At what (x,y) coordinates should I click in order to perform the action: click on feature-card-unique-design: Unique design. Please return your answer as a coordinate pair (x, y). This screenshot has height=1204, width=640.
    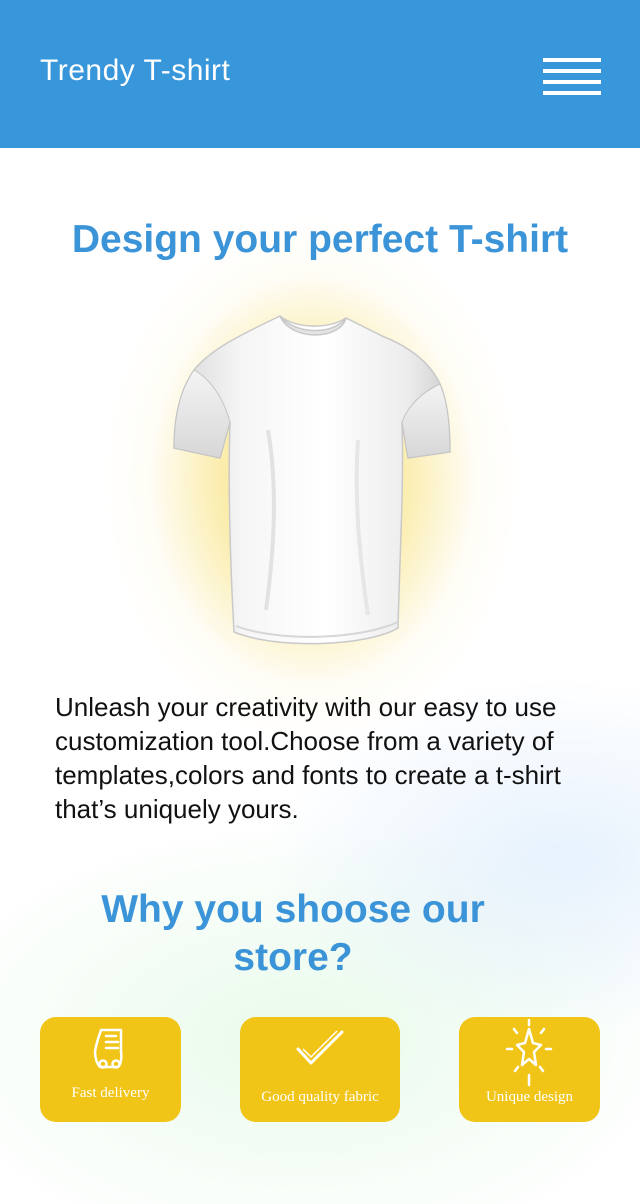
    Looking at the image, I should click on (529, 1069).